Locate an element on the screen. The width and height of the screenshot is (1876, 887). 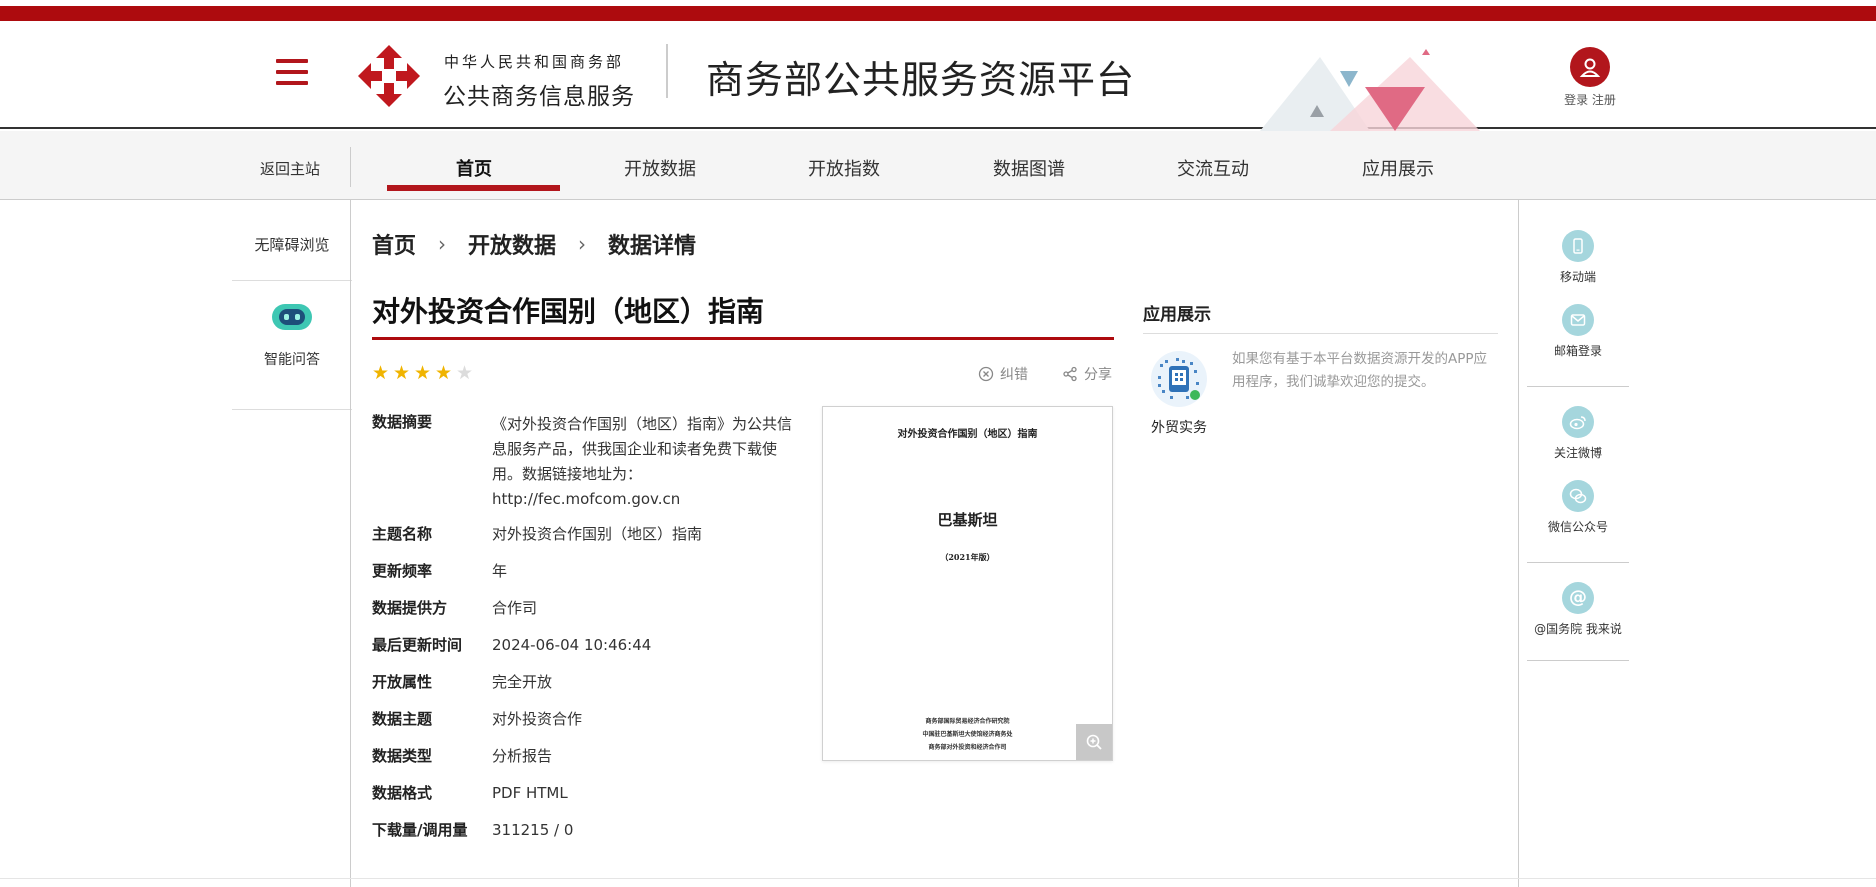
error-circle-icon is located at coordinates (986, 374).